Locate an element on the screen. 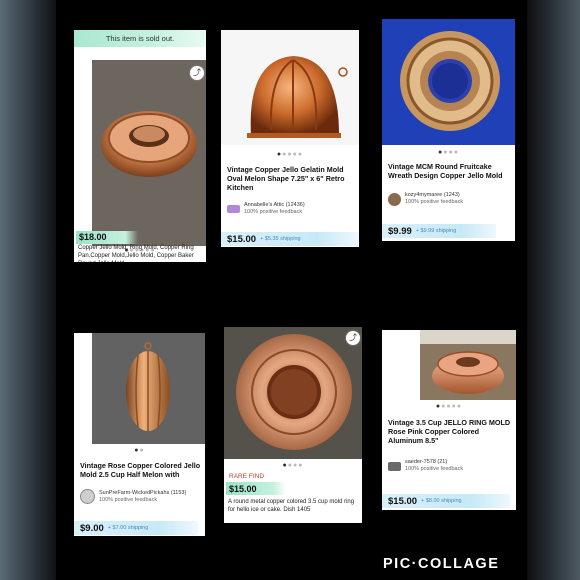 This screenshot has width=580, height=580. shipping: + $8.00 shipping is located at coordinates (441, 501).